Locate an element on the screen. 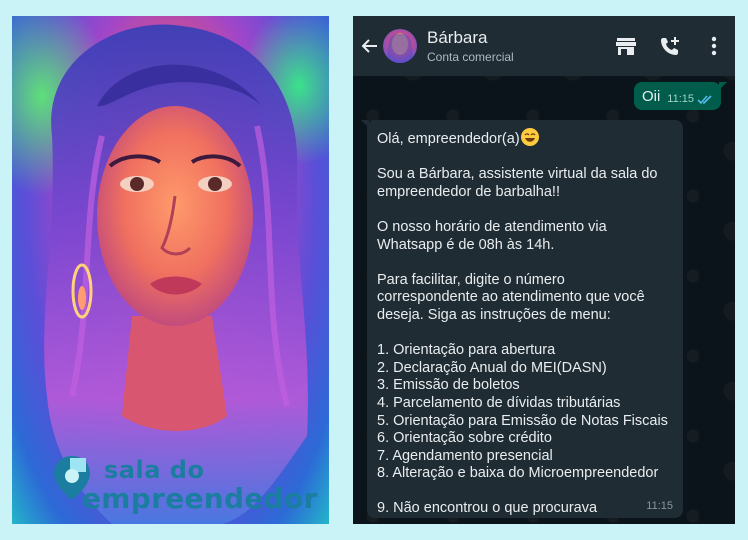 This screenshot has width=748, height=540. smiling-emoji-icon is located at coordinates (529, 137).